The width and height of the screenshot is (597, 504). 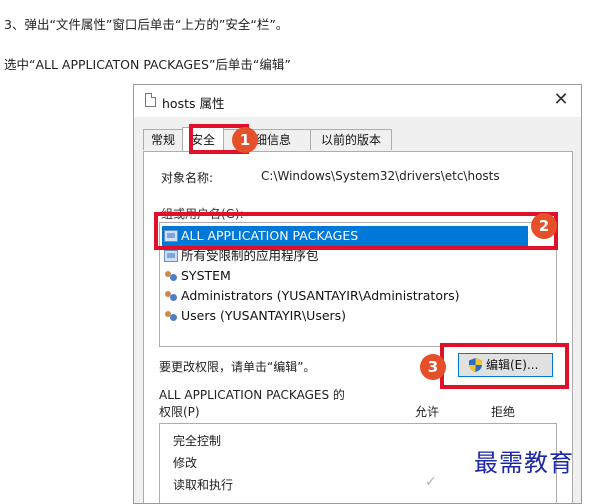 I want to click on permission-full-control: 完全控制, so click(x=197, y=441).